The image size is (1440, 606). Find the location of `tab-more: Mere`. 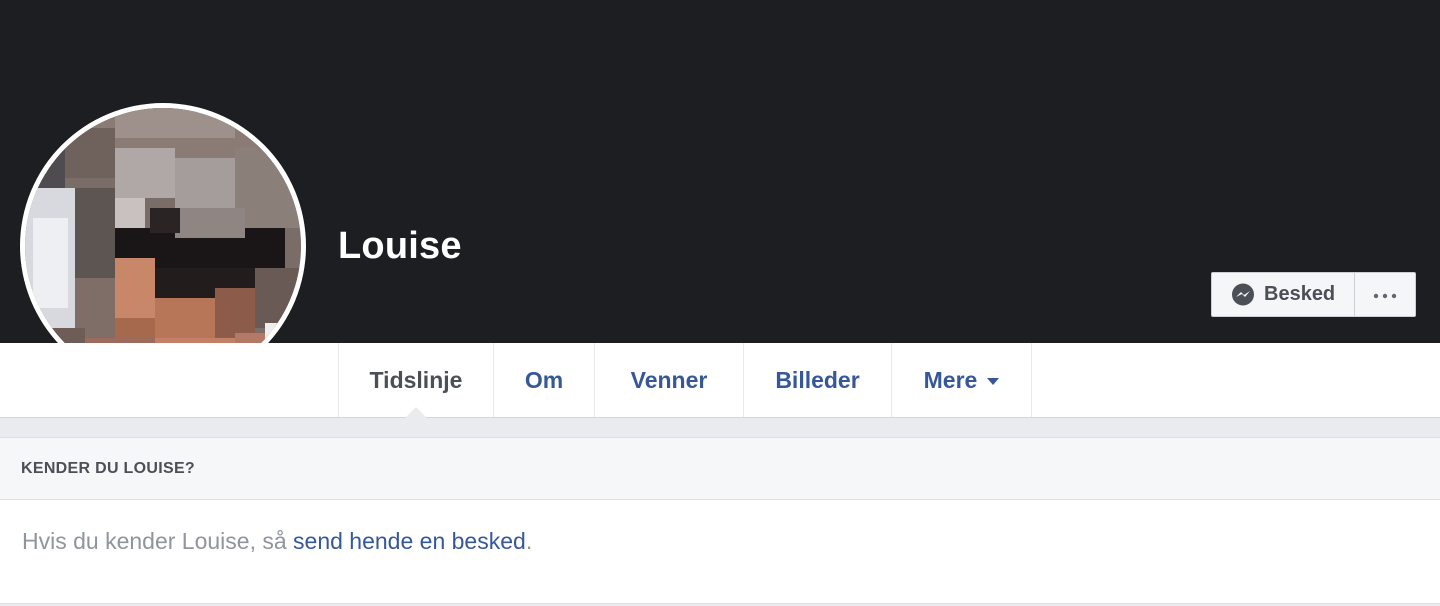

tab-more: Mere is located at coordinates (962, 380).